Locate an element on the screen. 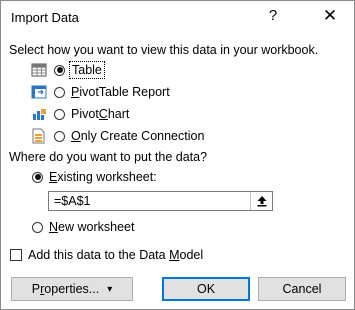 The width and height of the screenshot is (355, 310). pivottable-icon is located at coordinates (39, 92).